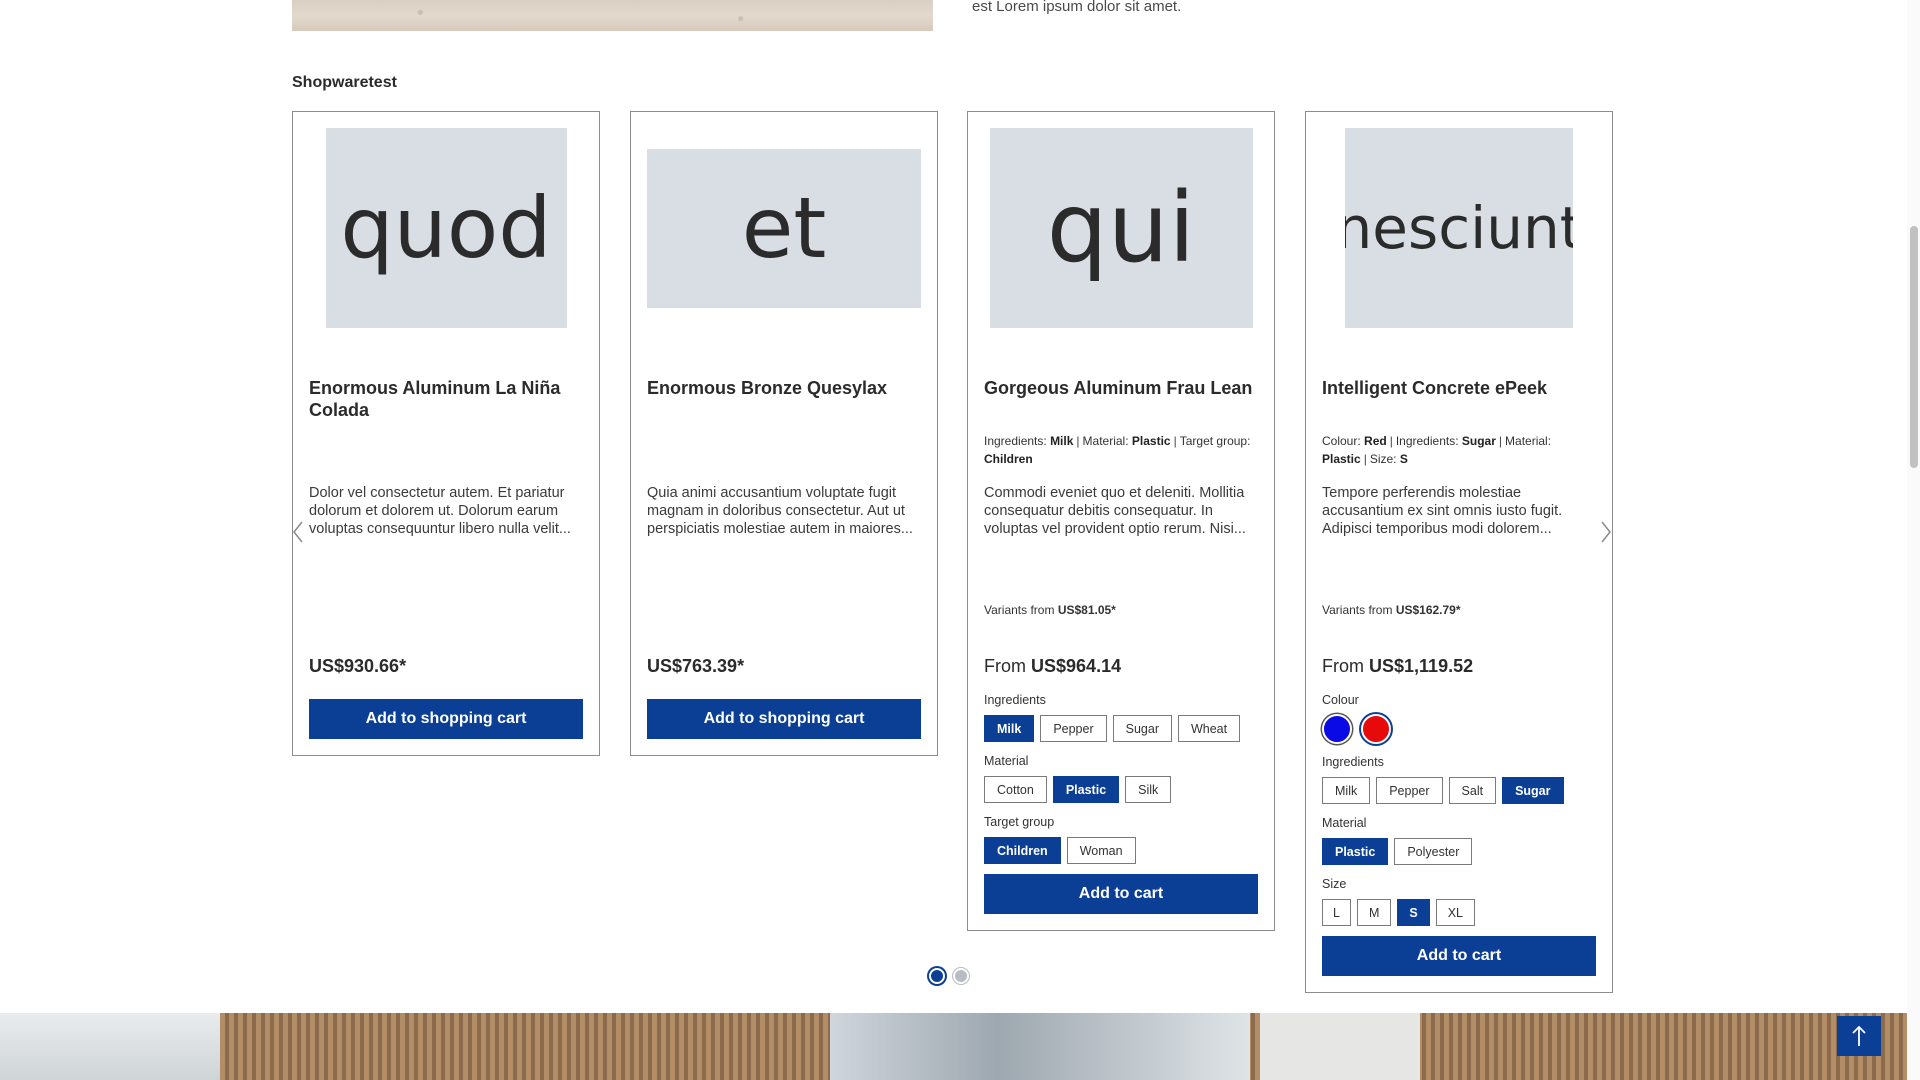 The width and height of the screenshot is (1920, 1080). Describe the element at coordinates (1343, 666) in the screenshot. I see `price-from: From` at that location.